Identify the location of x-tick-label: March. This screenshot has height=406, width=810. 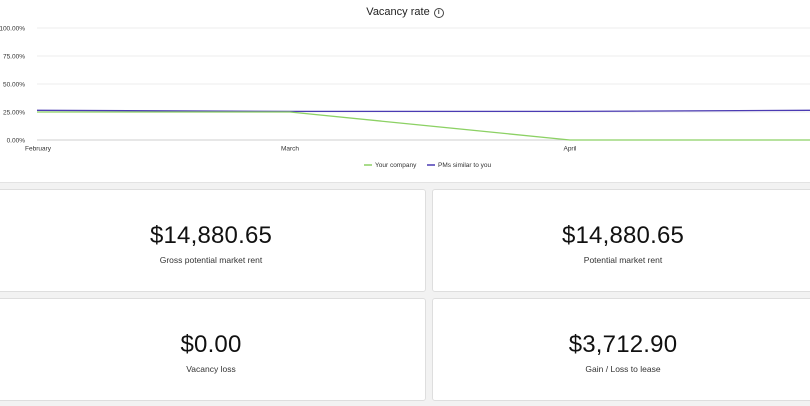
(290, 149).